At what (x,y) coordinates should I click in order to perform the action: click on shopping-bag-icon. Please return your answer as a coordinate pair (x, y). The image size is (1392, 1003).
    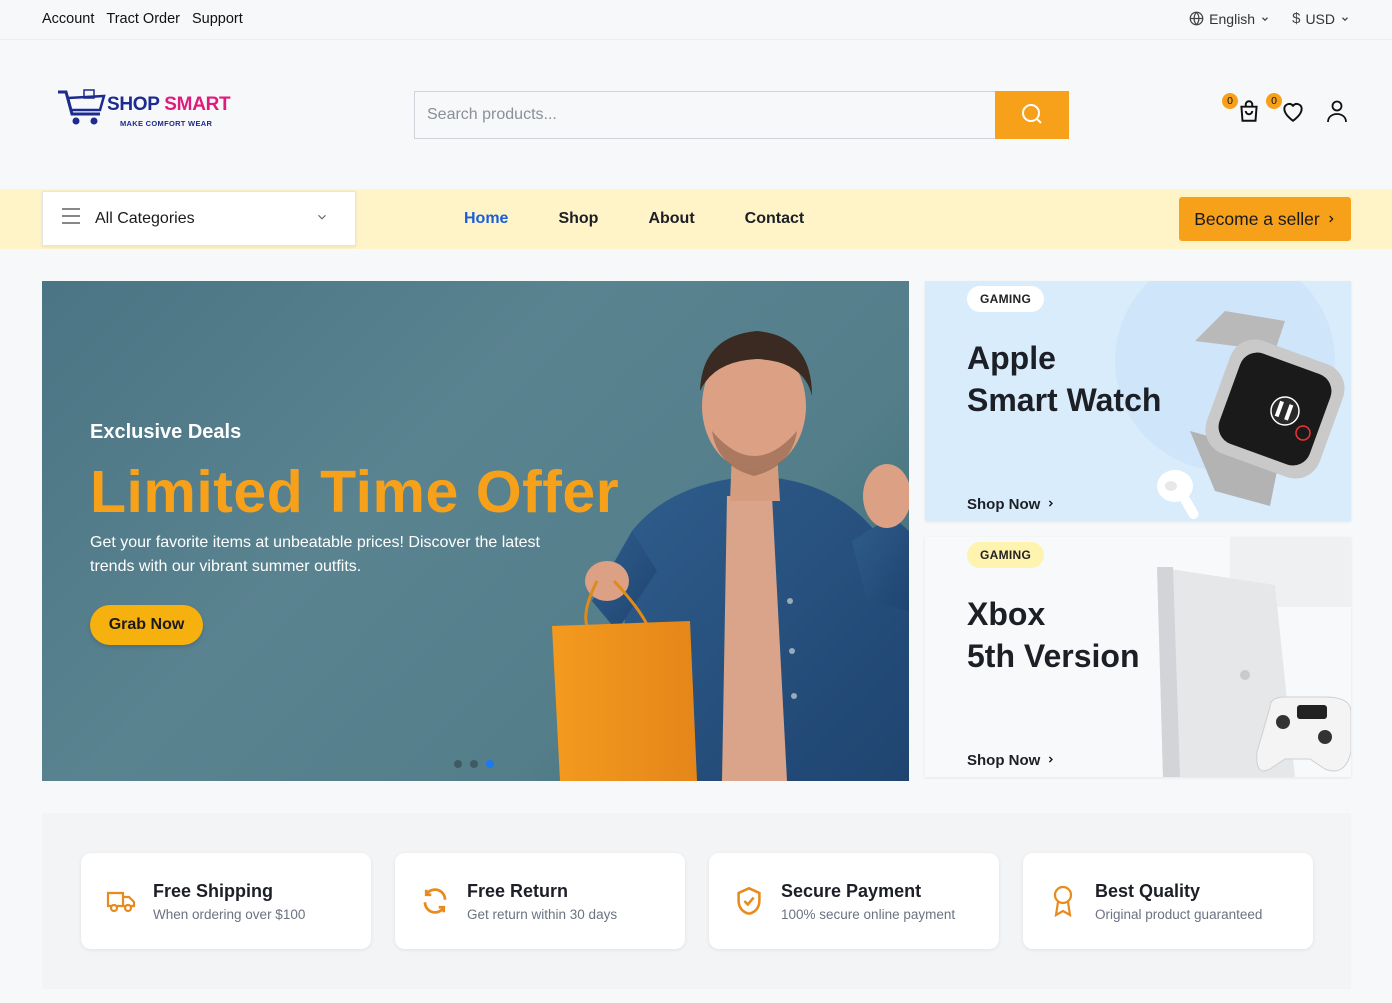
    Looking at the image, I should click on (1249, 113).